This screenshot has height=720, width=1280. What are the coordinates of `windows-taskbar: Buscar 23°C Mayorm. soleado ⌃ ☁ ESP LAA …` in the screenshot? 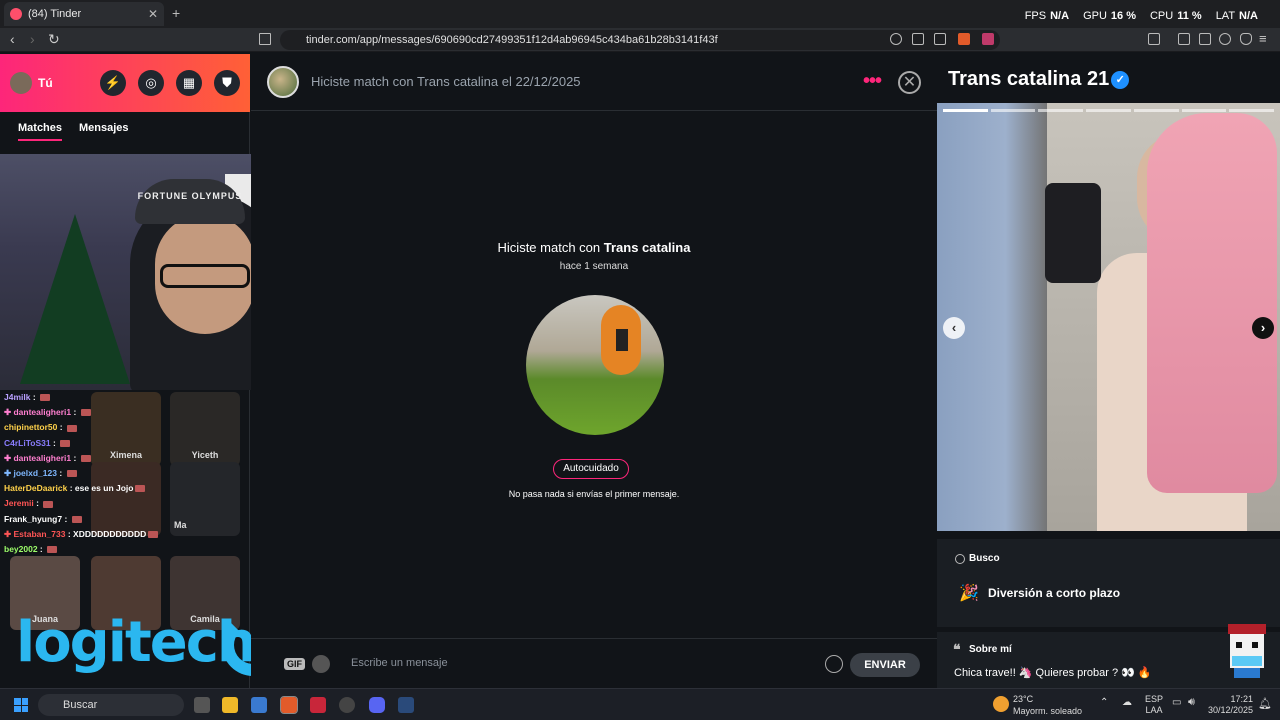 It's located at (640, 704).